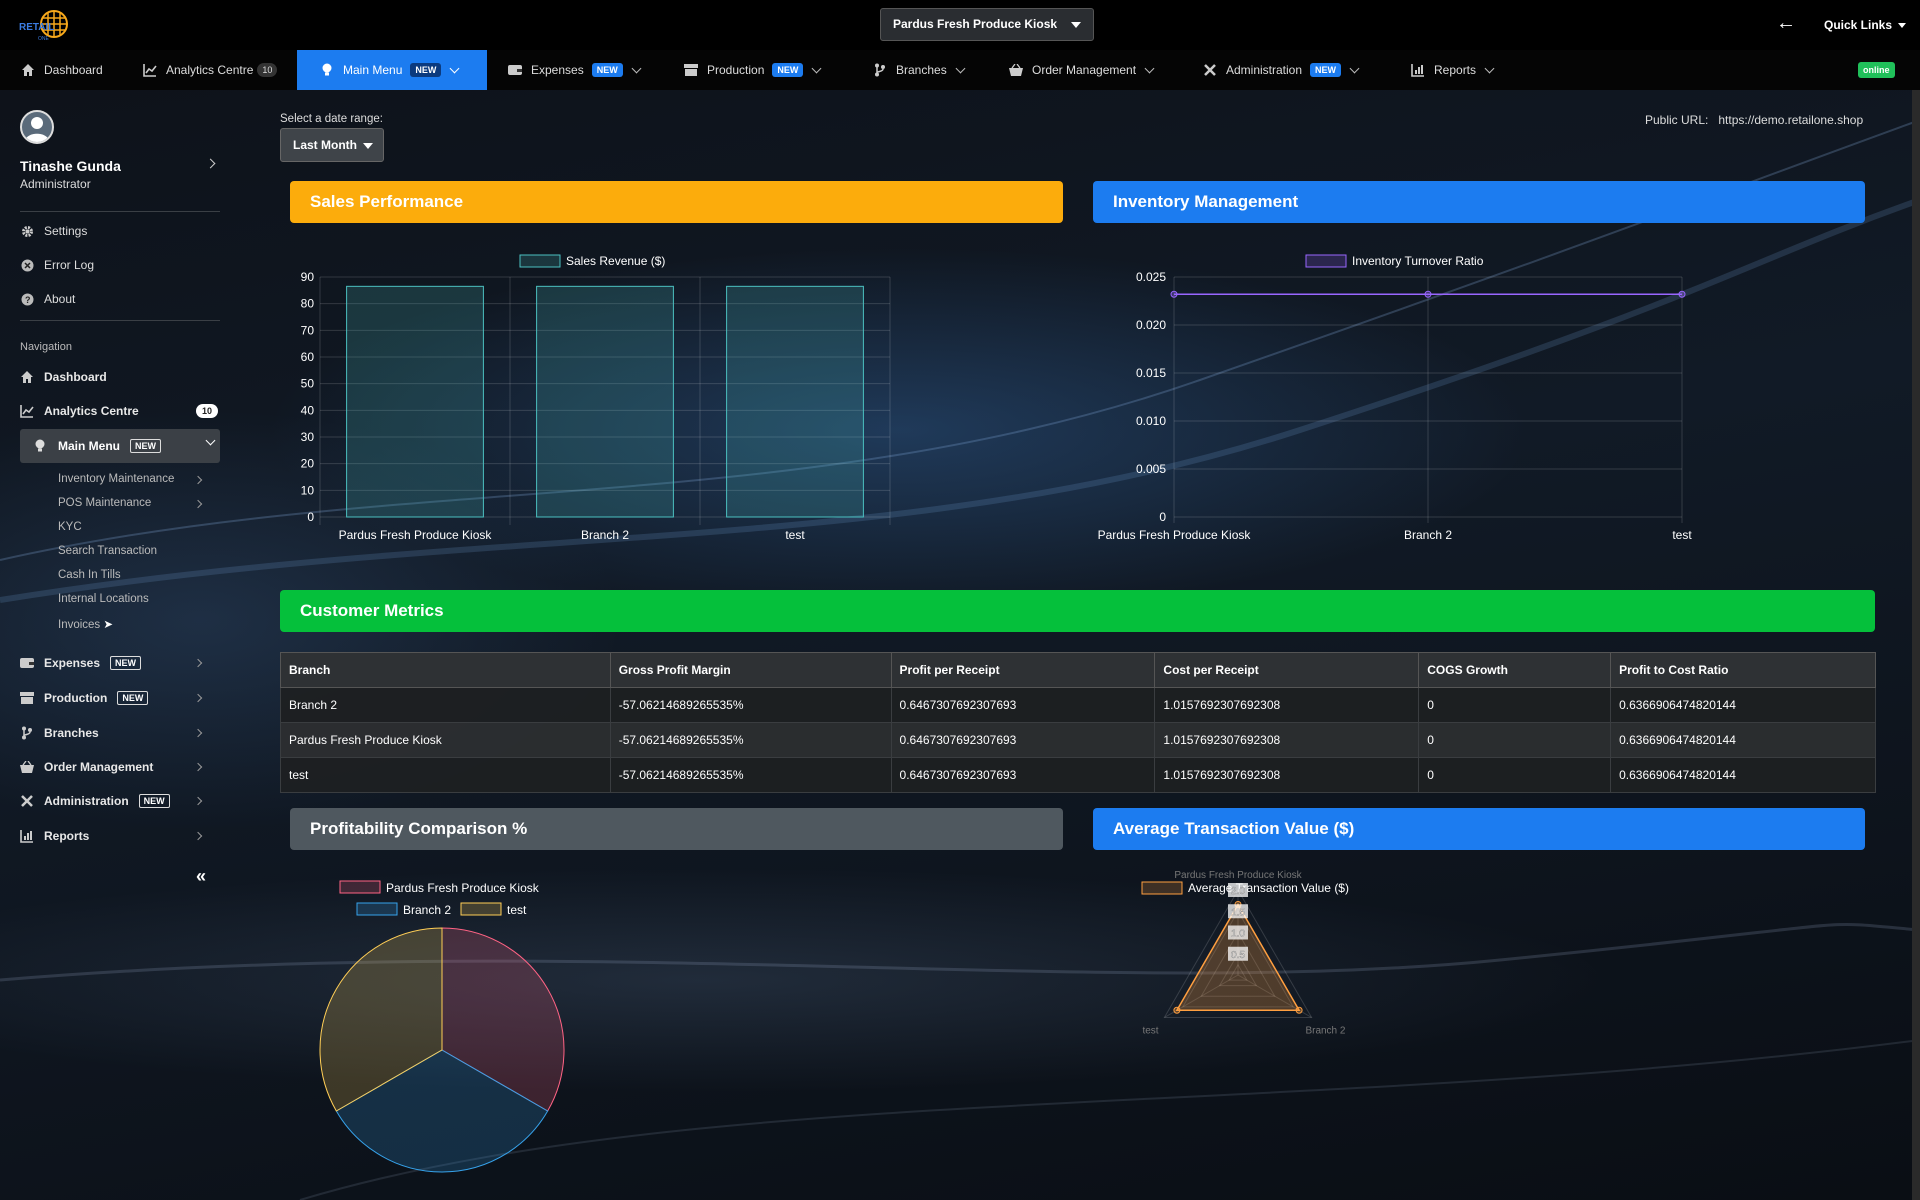 This screenshot has height=1200, width=1920. Describe the element at coordinates (1151, 373) in the screenshot. I see `y-tick-label: 0.015` at that location.